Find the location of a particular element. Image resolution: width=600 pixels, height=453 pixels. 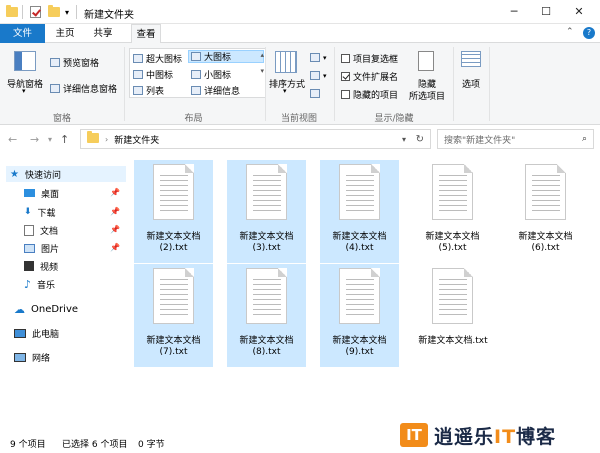

sidebar-item-videos: 视频 is located at coordinates (41, 266).